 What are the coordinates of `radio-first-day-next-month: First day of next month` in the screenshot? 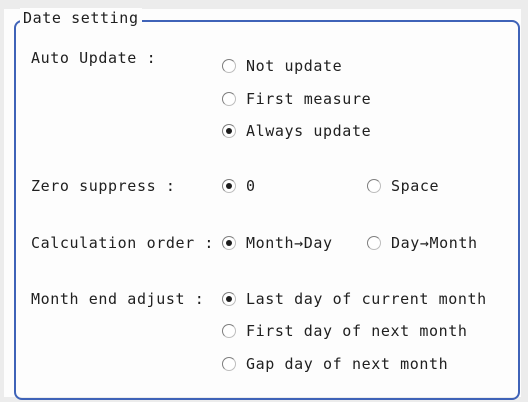 It's located at (345, 331).